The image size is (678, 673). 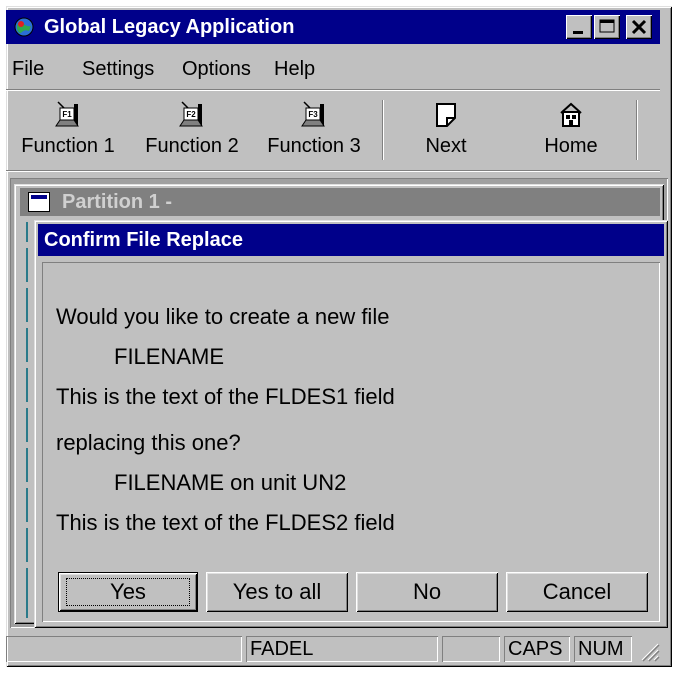 What do you see at coordinates (28, 69) in the screenshot?
I see `menu-file: File` at bounding box center [28, 69].